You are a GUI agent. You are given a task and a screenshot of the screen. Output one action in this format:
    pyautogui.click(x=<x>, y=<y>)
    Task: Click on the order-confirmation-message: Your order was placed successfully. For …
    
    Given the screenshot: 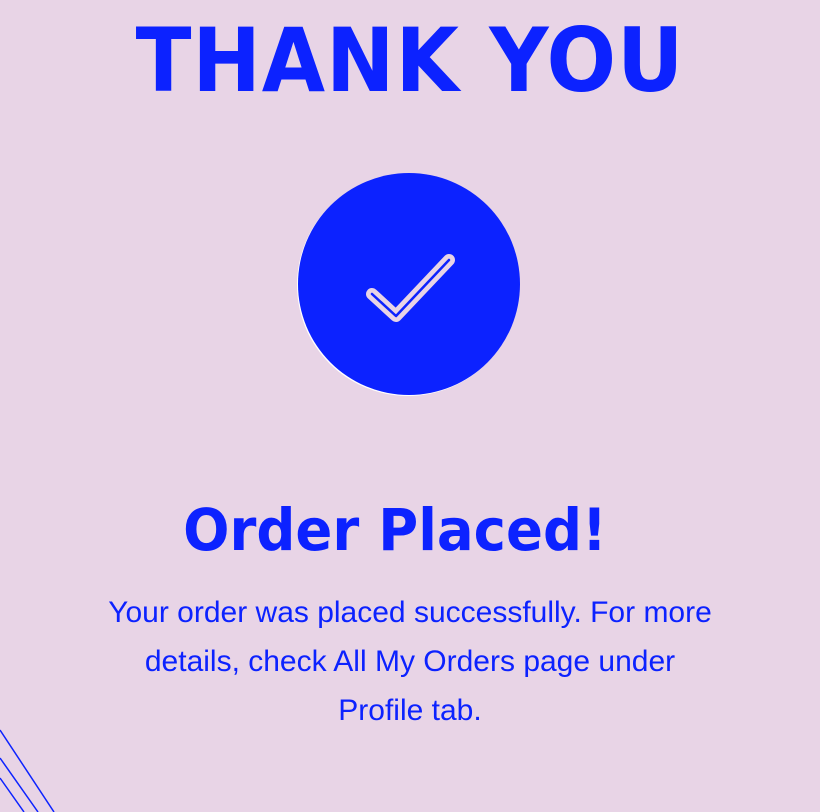 What is the action you would take?
    pyautogui.click(x=410, y=661)
    